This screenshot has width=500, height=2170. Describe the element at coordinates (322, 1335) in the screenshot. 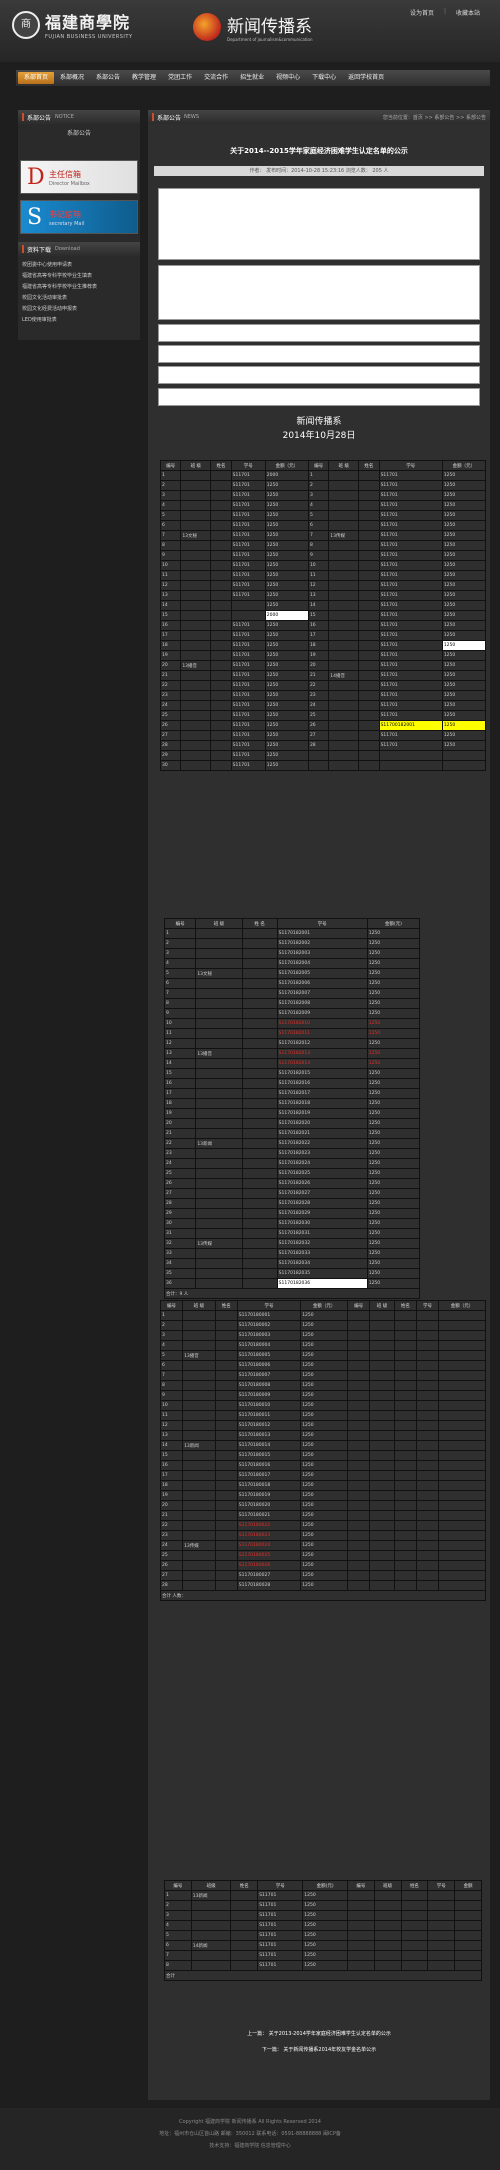

I see `table-row: 3 S1170180003 1250` at that location.